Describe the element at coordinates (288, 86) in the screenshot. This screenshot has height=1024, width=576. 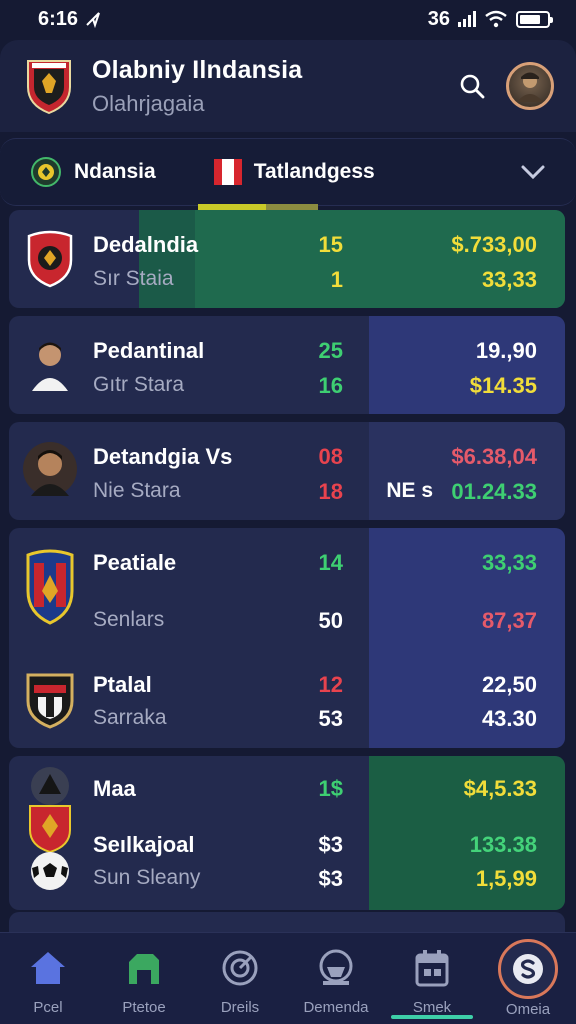
I see `app-header: Olabniy Ilndansia Olahrjagaia` at that location.